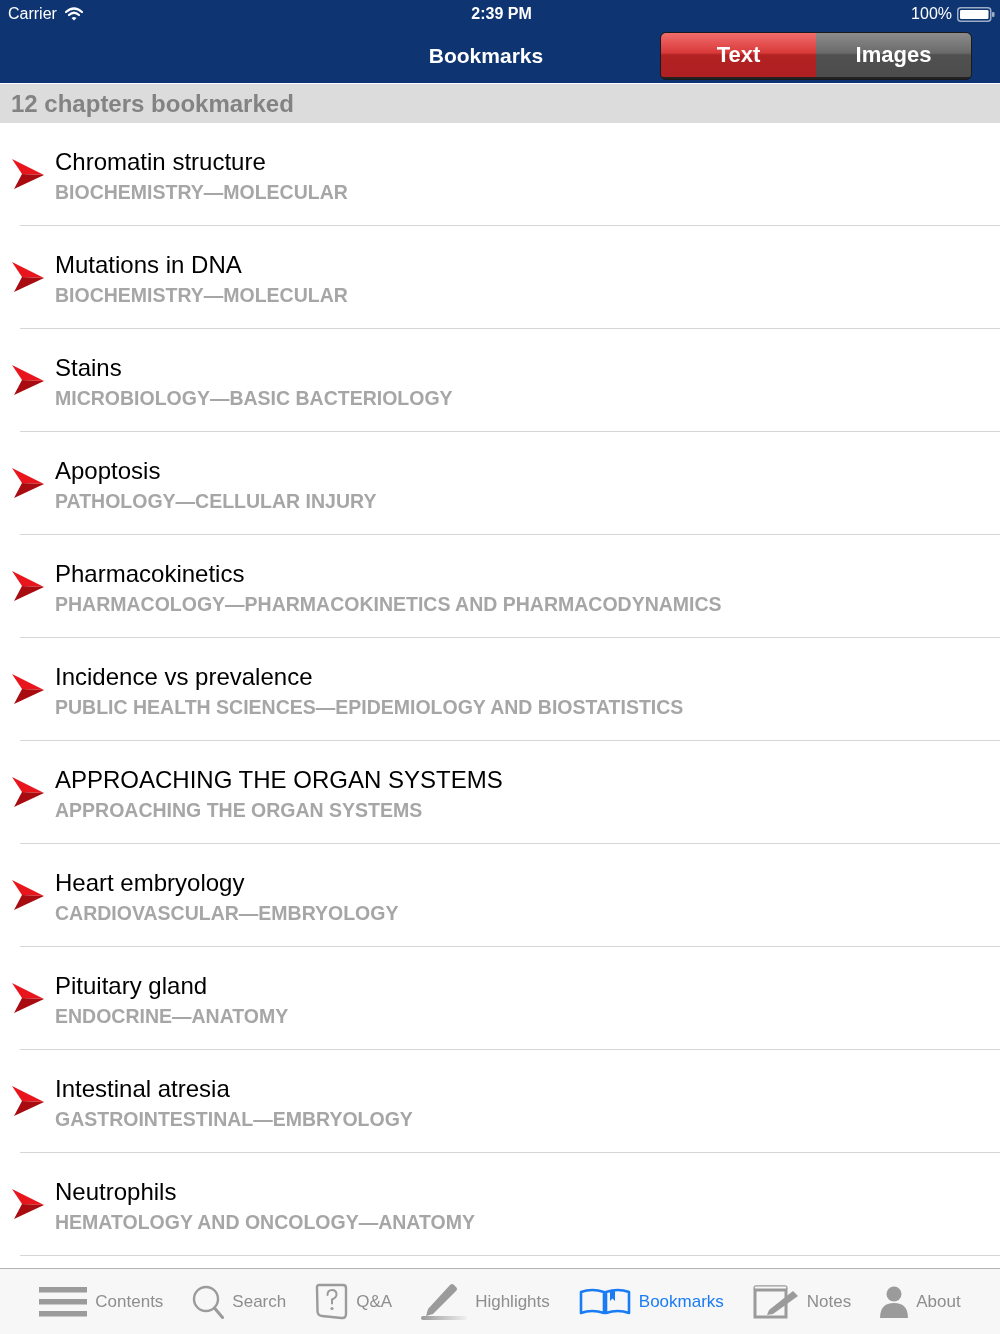 This screenshot has width=1000, height=1334. What do you see at coordinates (227, 913) in the screenshot?
I see `bookmark-section: CARDIOVASCULAR—EMBRYOLOGY` at bounding box center [227, 913].